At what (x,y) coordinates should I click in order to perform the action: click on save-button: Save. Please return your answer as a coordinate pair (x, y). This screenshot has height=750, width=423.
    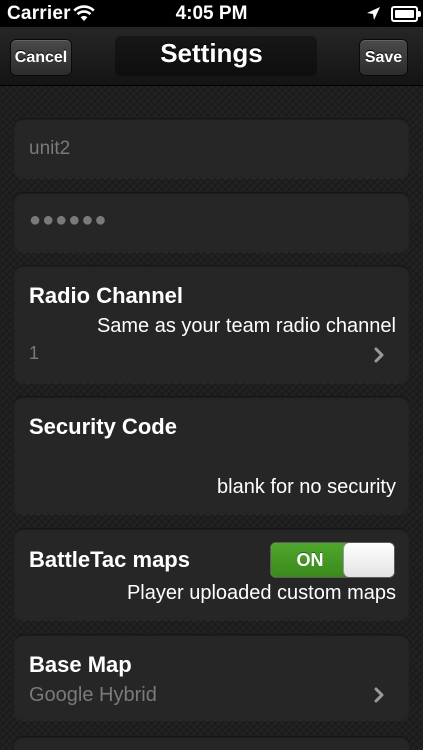
    Looking at the image, I should click on (383, 57).